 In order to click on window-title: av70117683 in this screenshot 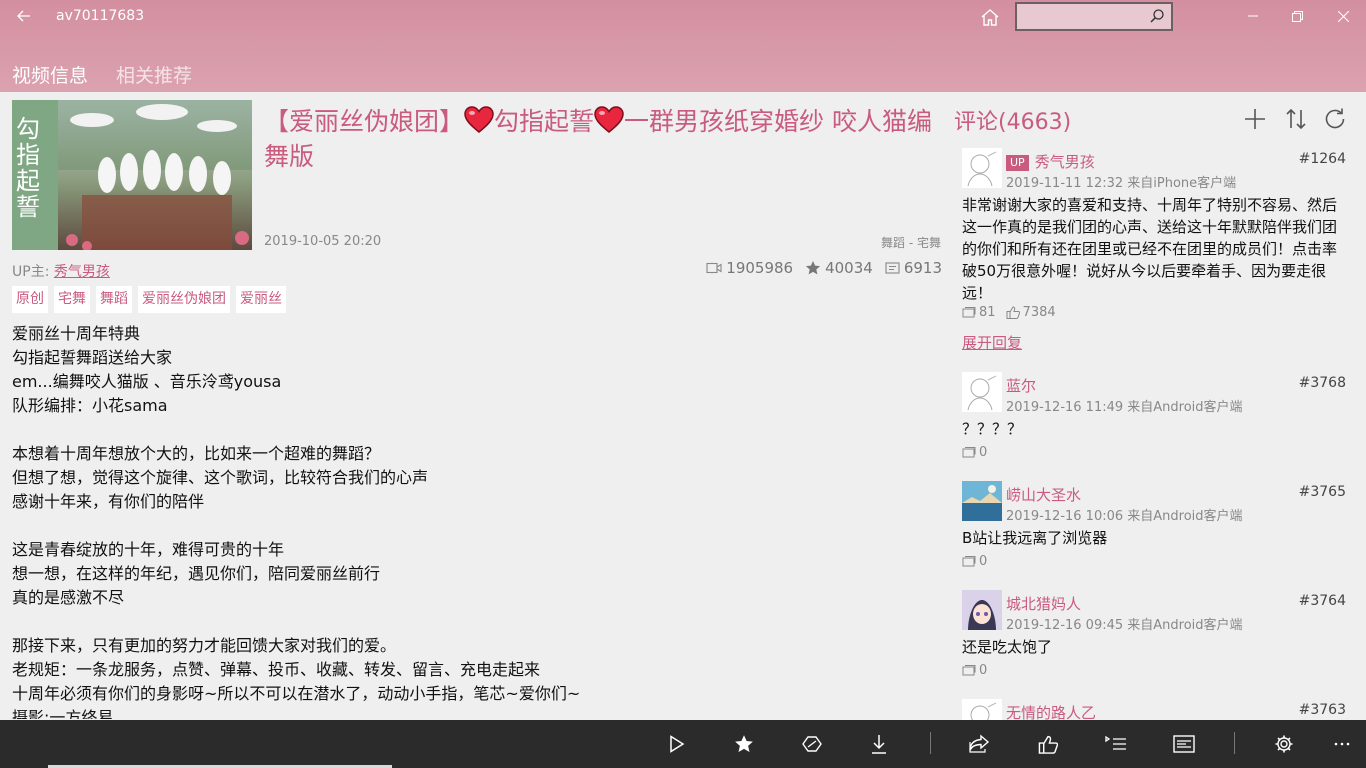, I will do `click(100, 16)`.